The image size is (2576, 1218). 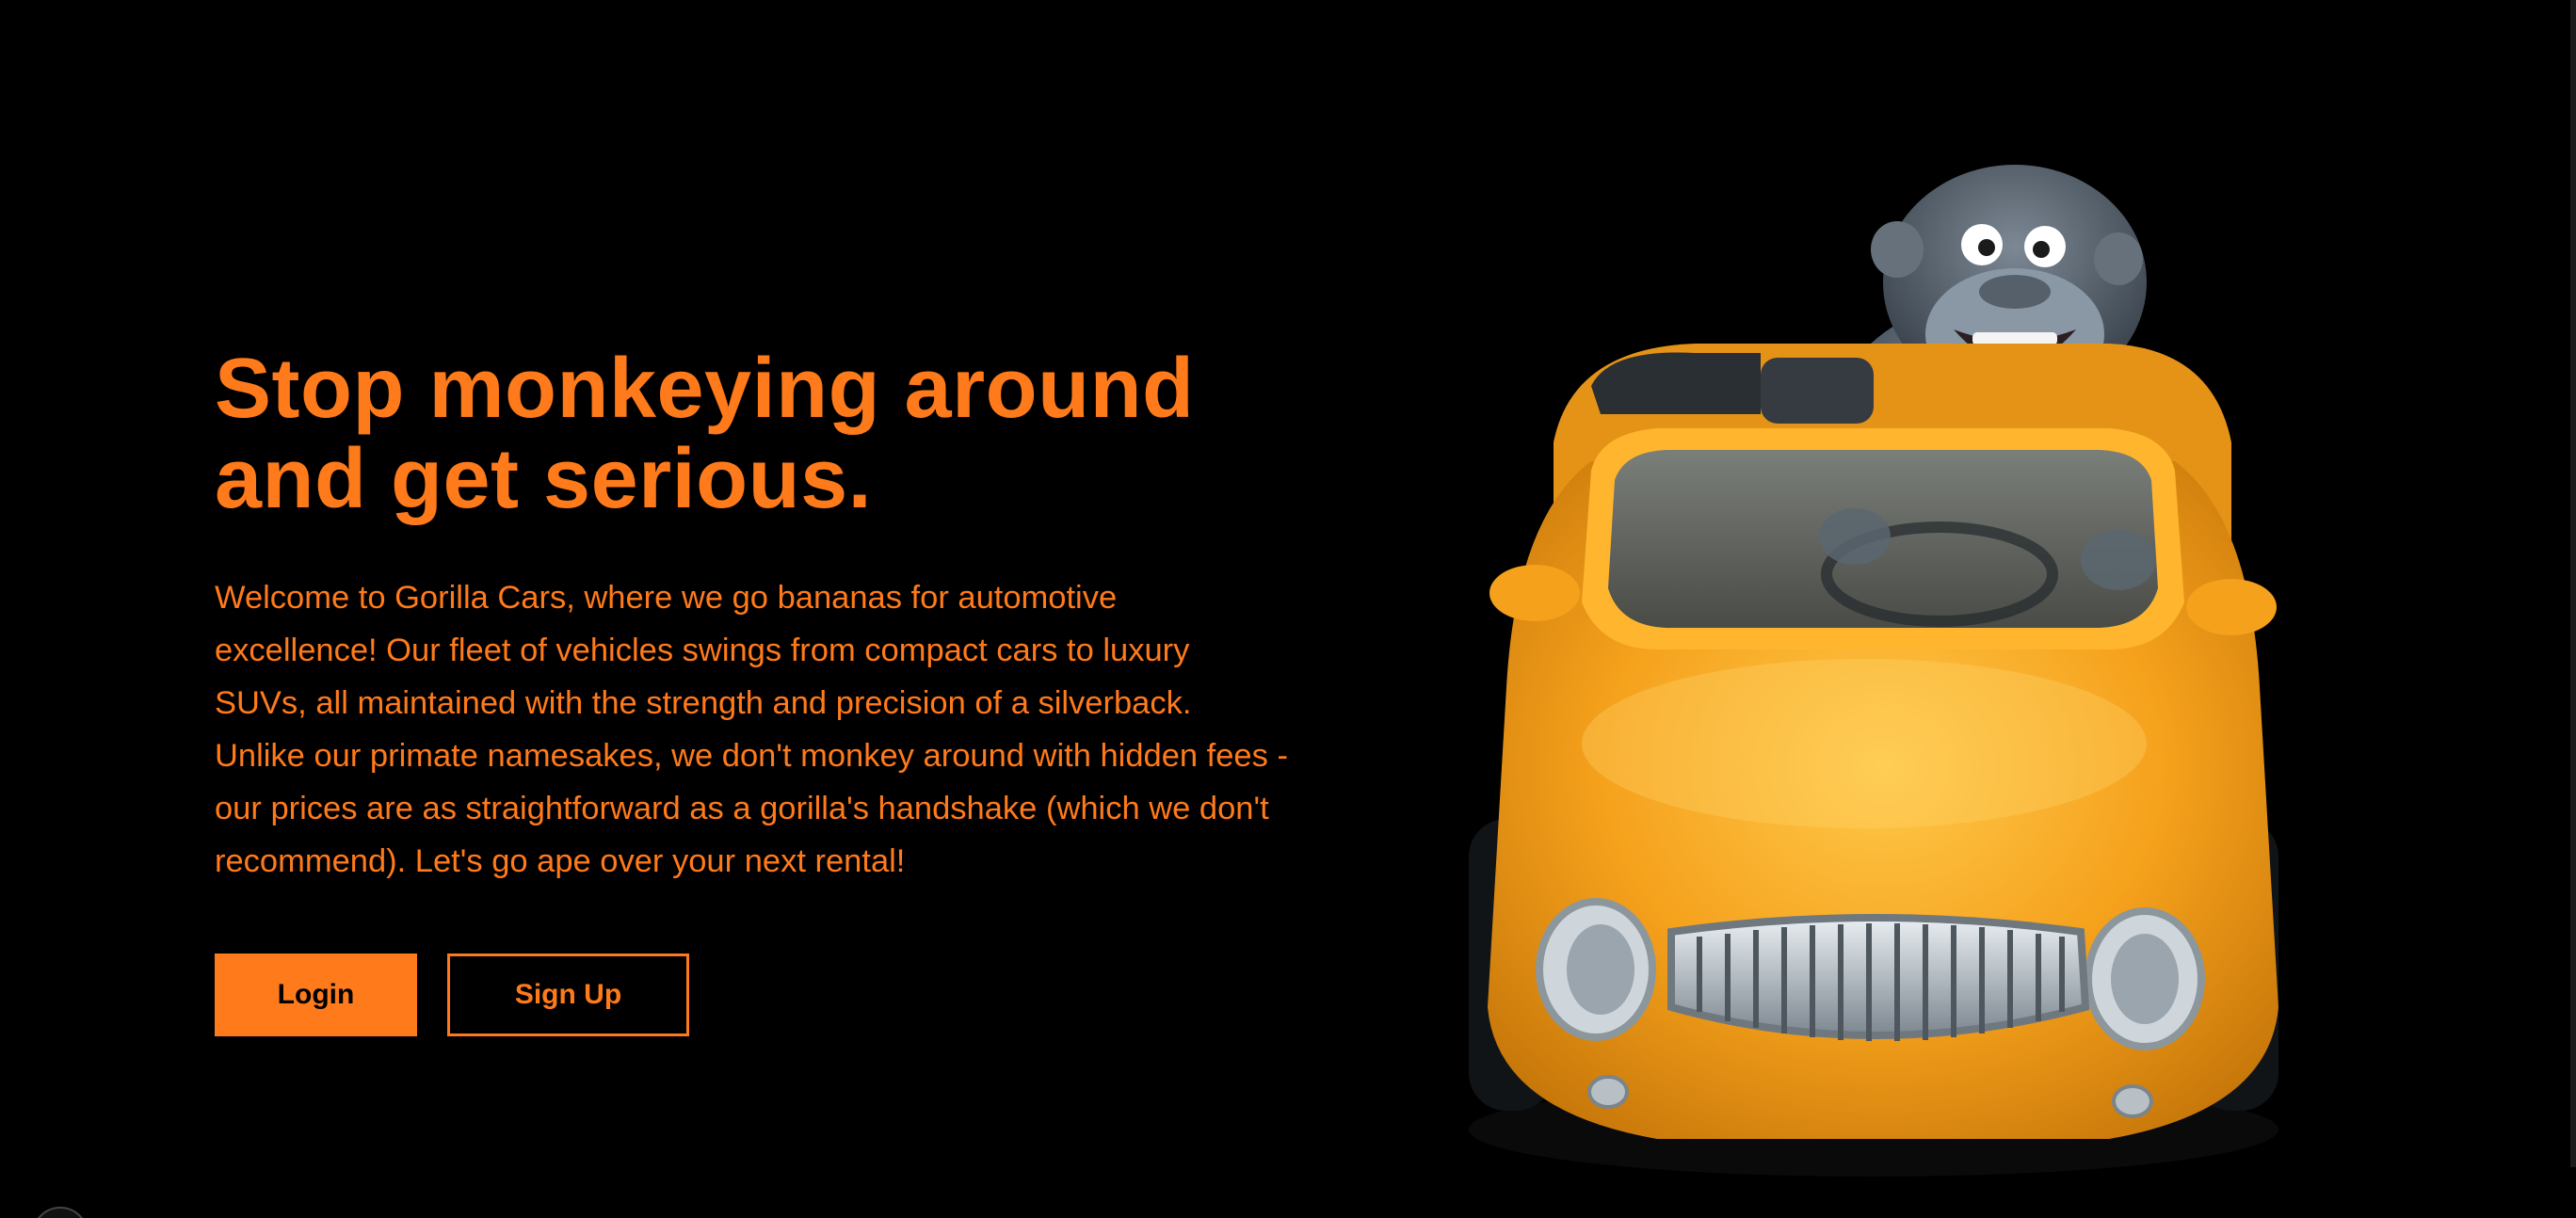 What do you see at coordinates (316, 995) in the screenshot?
I see `login-button: Login` at bounding box center [316, 995].